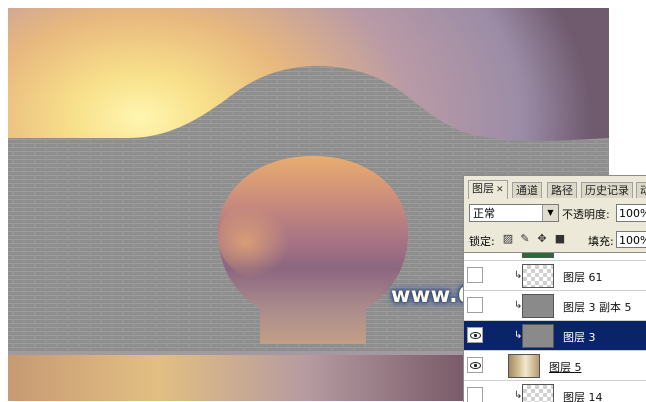 The height and width of the screenshot is (402, 646). Describe the element at coordinates (555, 276) in the screenshot. I see `layer-row: ↳ 图层 61` at that location.